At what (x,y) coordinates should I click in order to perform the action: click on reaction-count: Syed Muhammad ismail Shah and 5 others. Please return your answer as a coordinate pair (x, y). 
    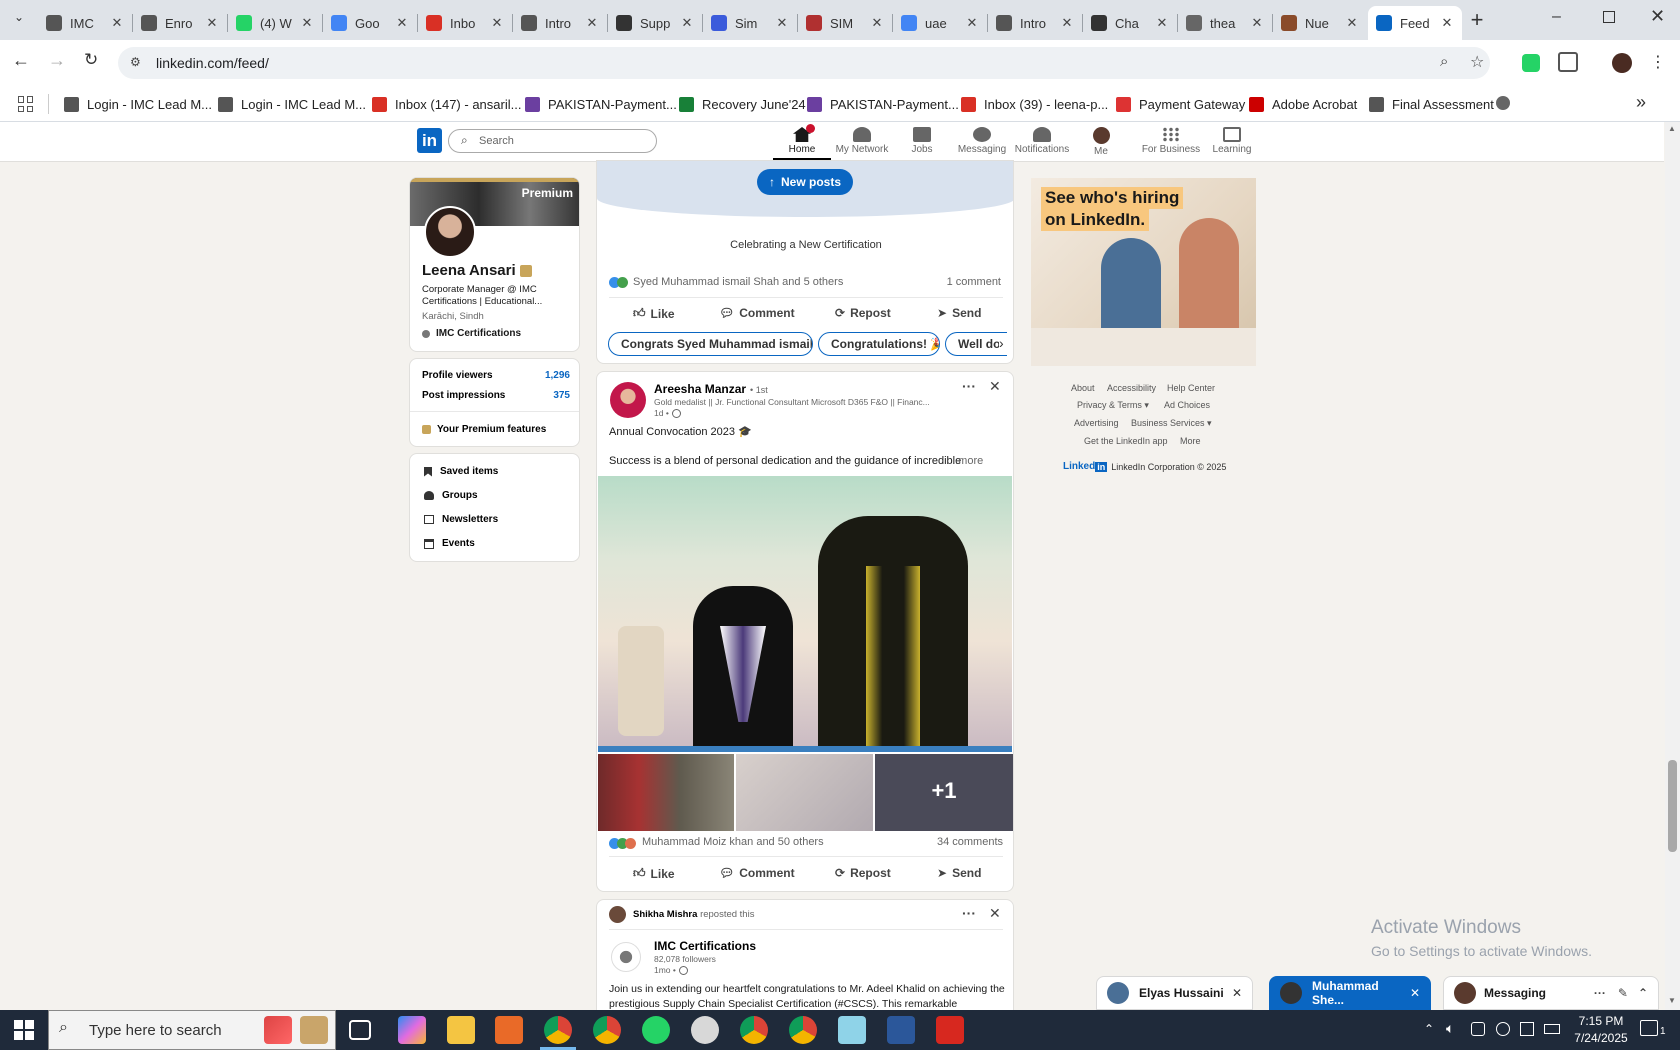
    Looking at the image, I should click on (738, 282).